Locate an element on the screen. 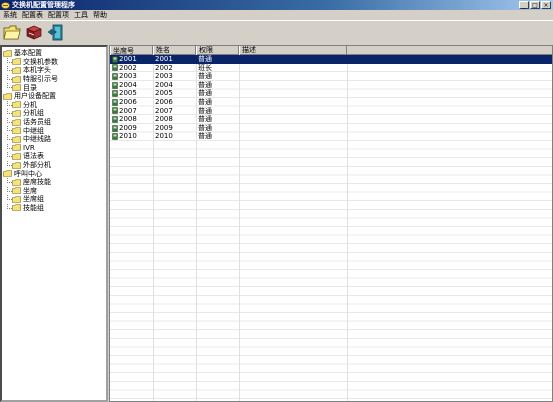 The width and height of the screenshot is (553, 402). menu-help: 帮助 is located at coordinates (101, 15).